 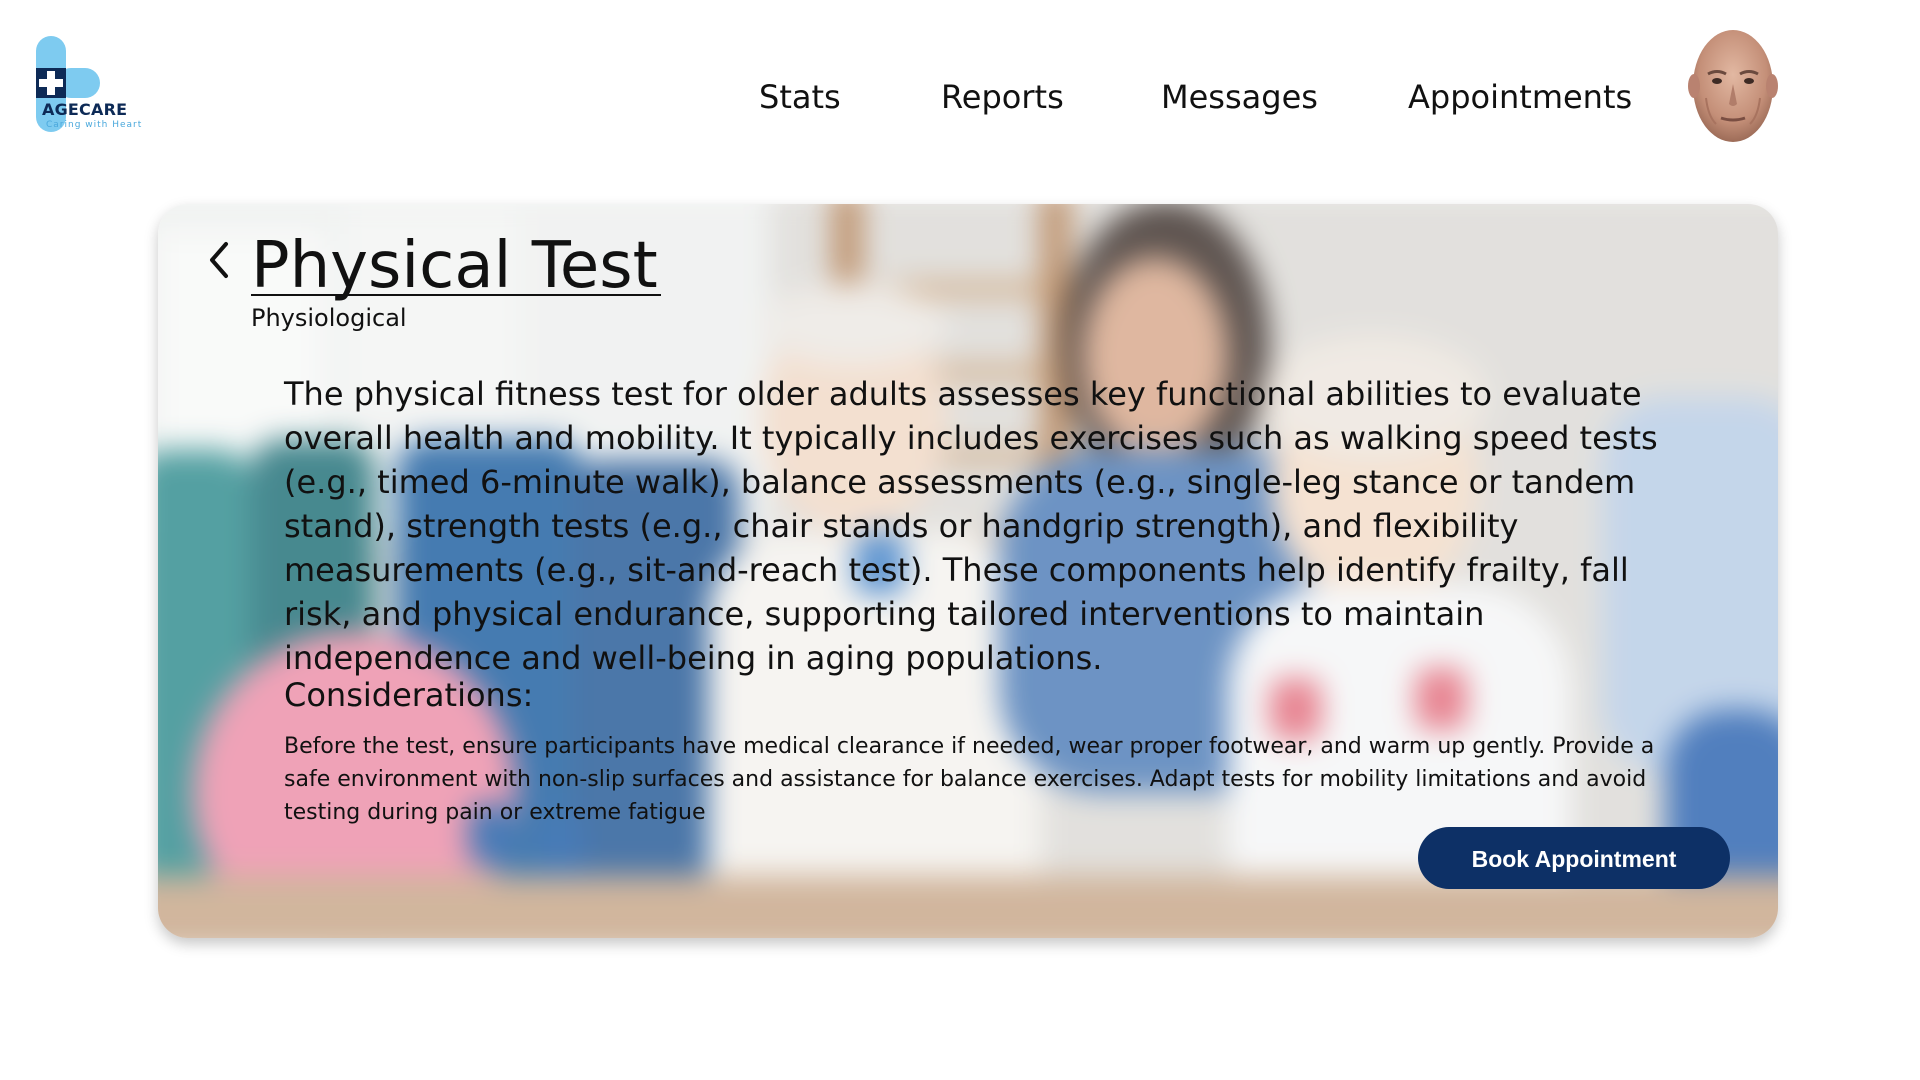 What do you see at coordinates (1239, 97) in the screenshot?
I see `nav-item-messages: Messages` at bounding box center [1239, 97].